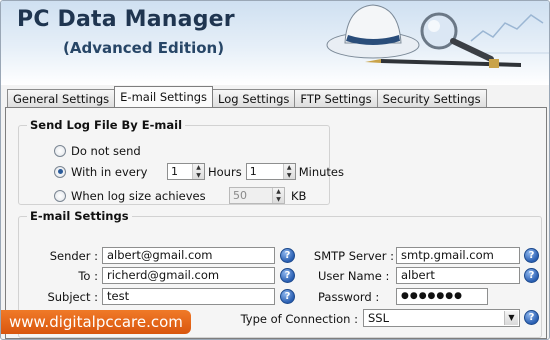 This screenshot has height=340, width=550. I want to click on smtp-server-field: smtp.gmail.com, so click(458, 255).